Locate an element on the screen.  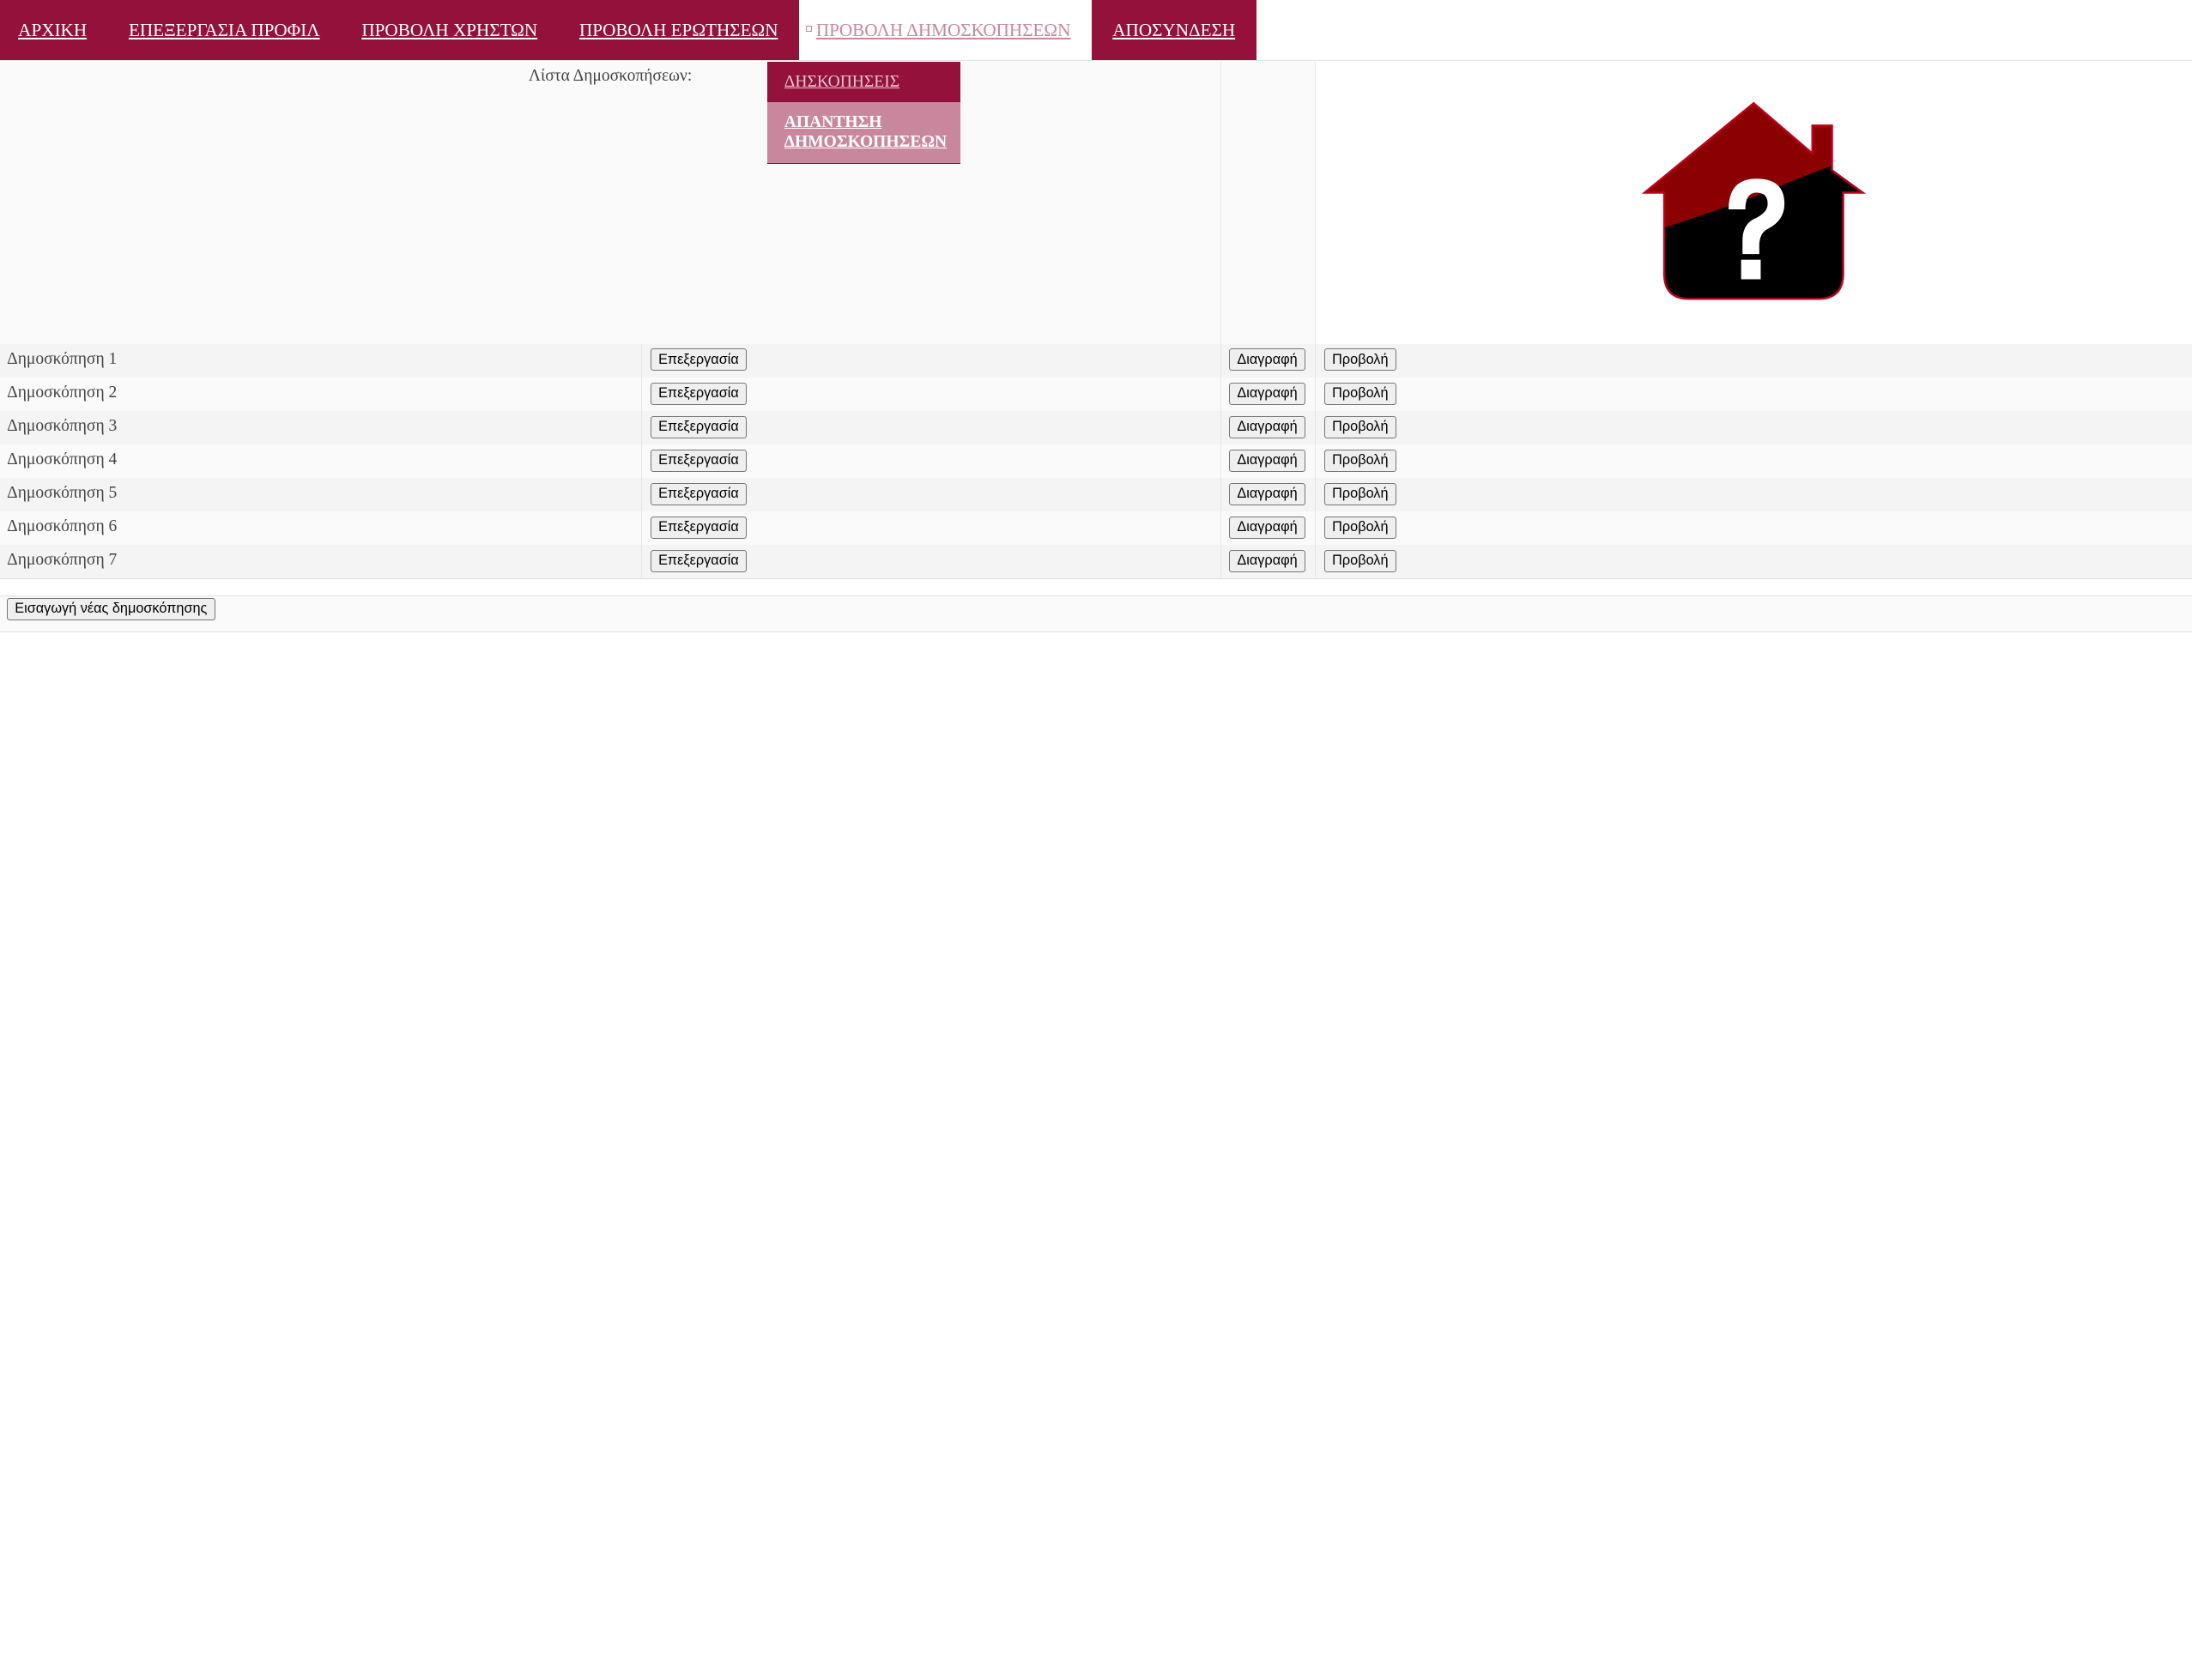
poll-name: Δημοσκόπηση 4 is located at coordinates (321, 461).